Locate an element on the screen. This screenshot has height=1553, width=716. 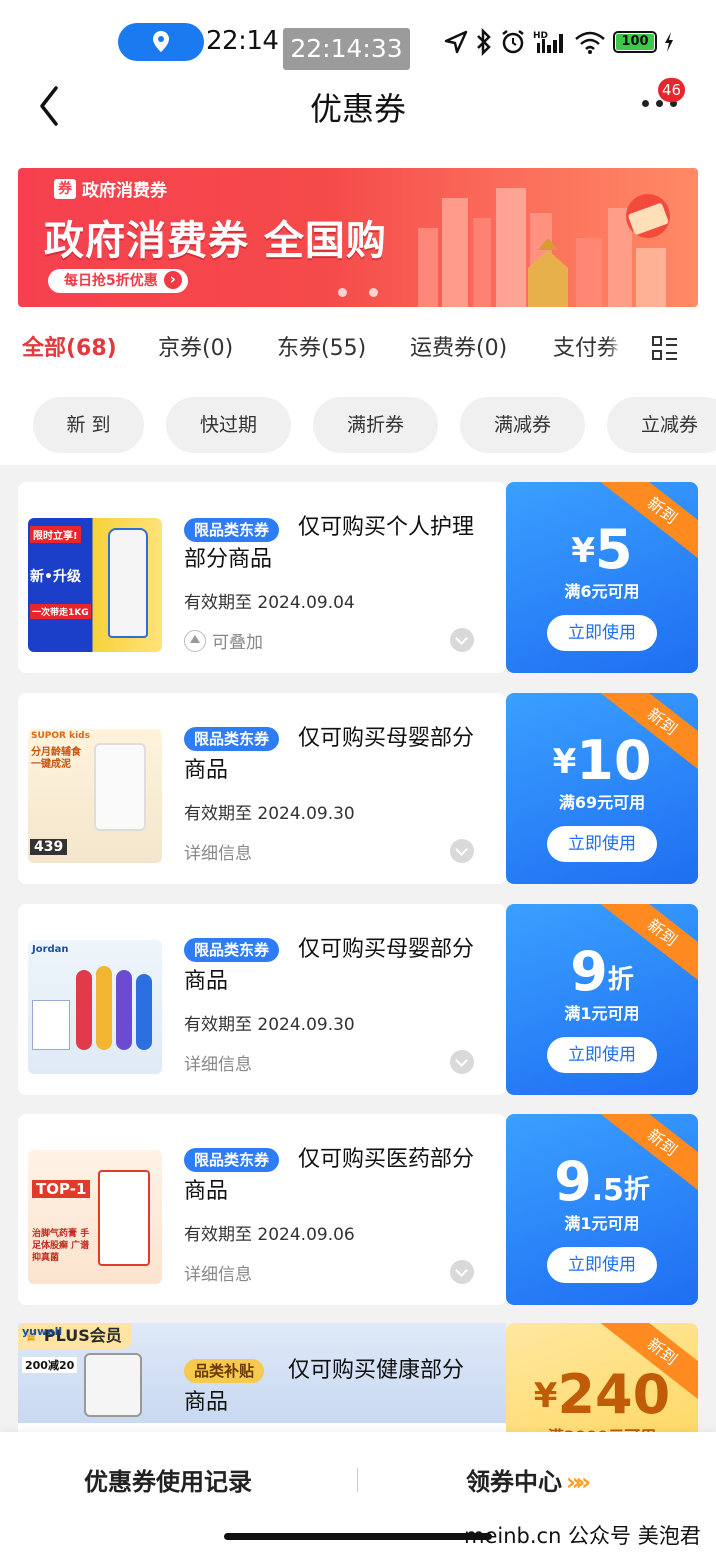
coupon-amount: 9折 is located at coordinates (602, 971).